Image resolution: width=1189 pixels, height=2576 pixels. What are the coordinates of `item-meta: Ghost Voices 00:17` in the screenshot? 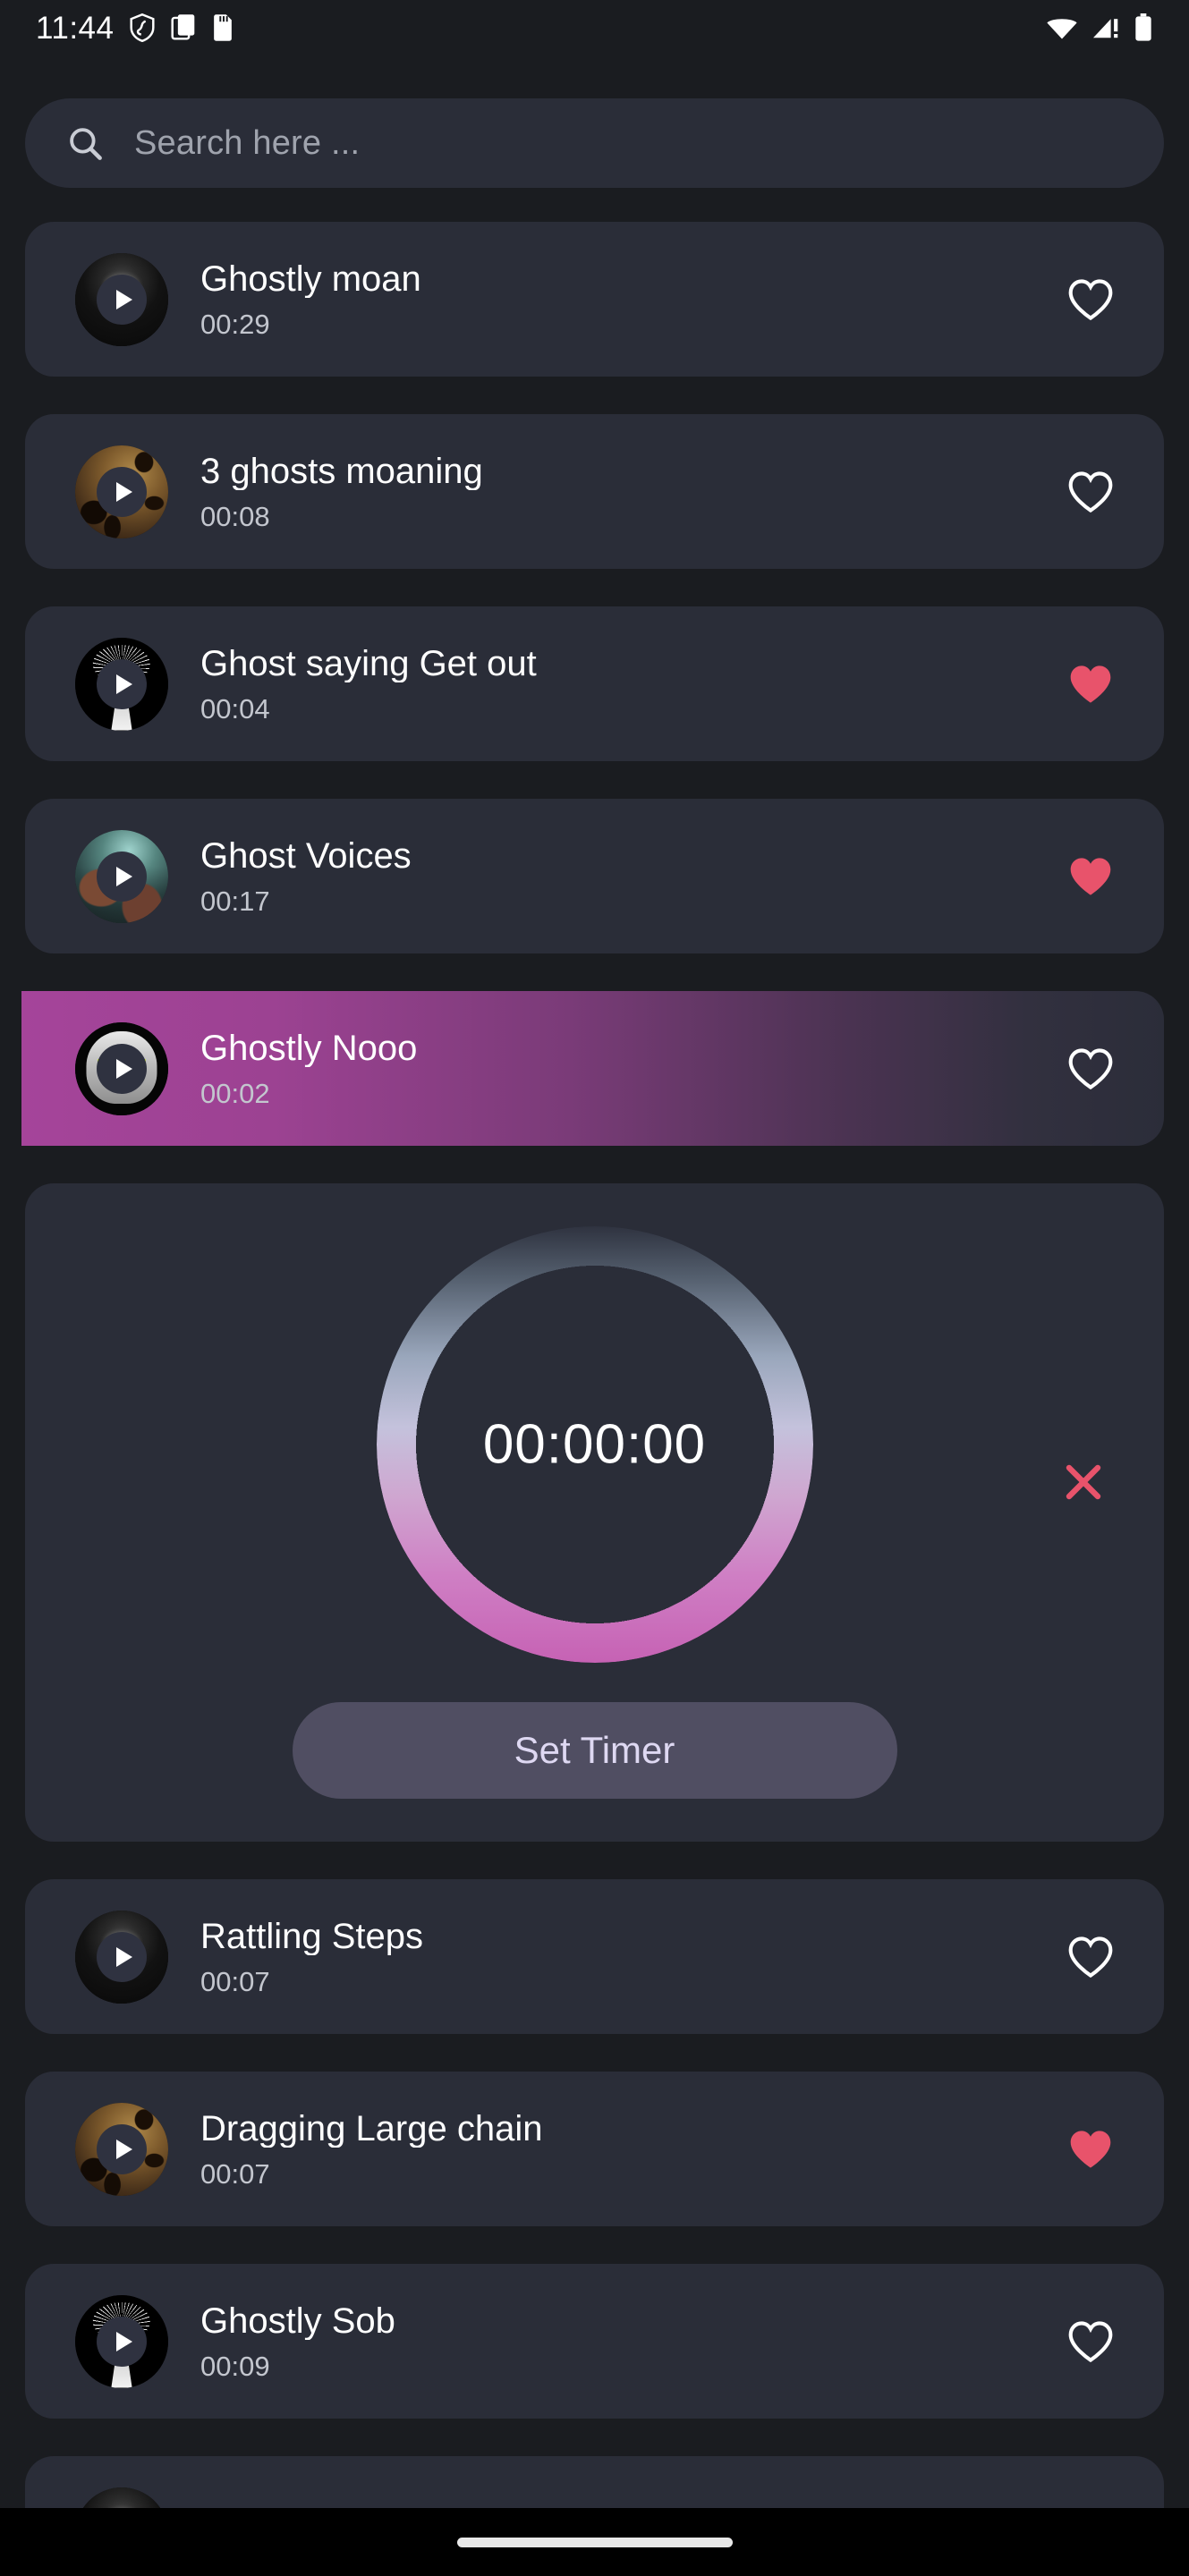 It's located at (633, 876).